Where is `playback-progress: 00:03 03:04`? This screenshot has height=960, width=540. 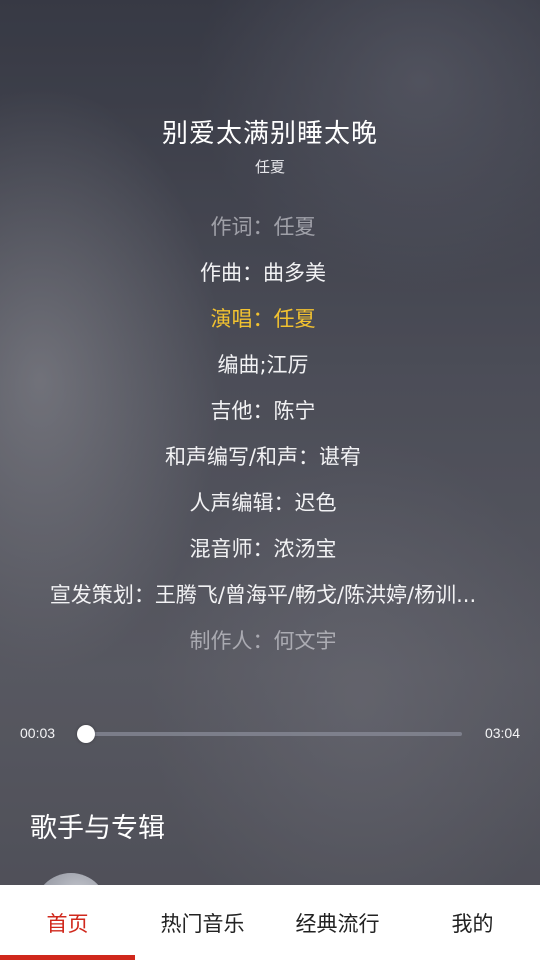 playback-progress: 00:03 03:04 is located at coordinates (270, 734).